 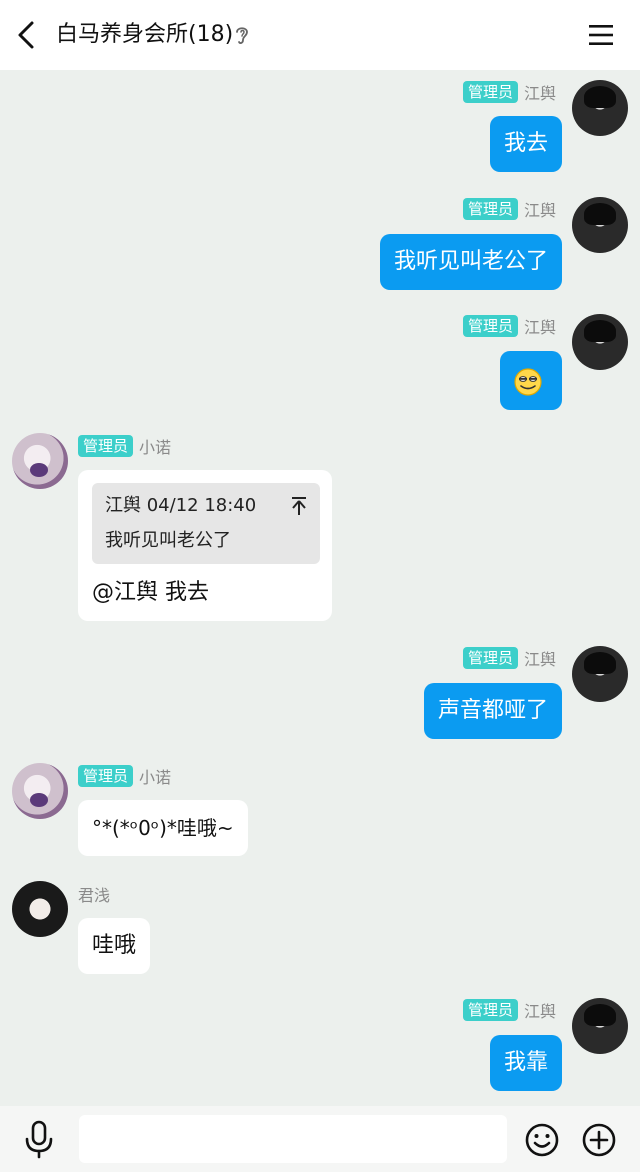 What do you see at coordinates (168, 540) in the screenshot?
I see `quote-text: 我听见叫老公了` at bounding box center [168, 540].